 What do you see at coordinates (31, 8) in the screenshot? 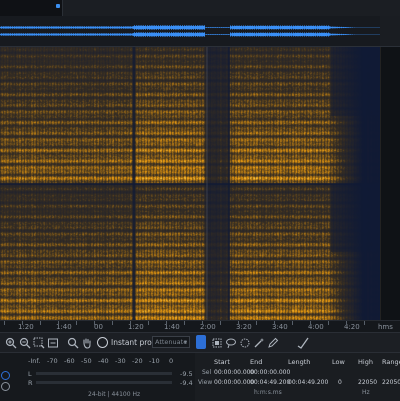
I see `file-tab` at bounding box center [31, 8].